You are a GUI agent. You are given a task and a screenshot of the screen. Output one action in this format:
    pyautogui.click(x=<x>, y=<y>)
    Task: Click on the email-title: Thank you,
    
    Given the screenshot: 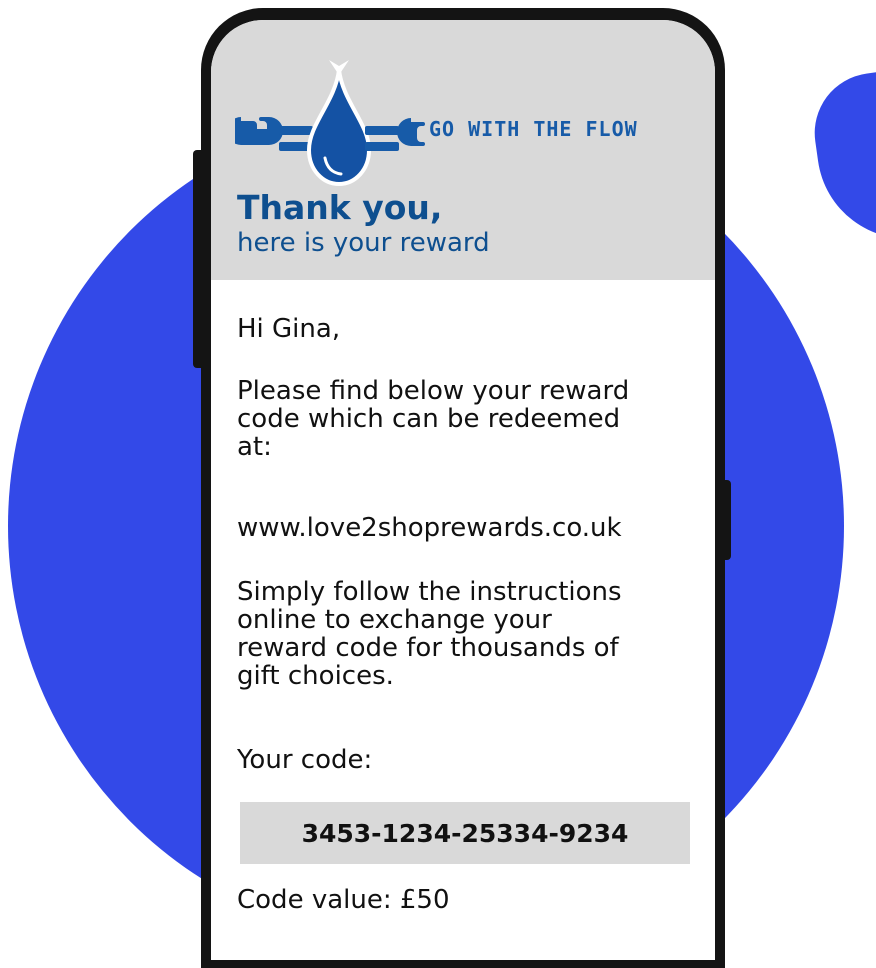 What is the action you would take?
    pyautogui.click(x=340, y=207)
    